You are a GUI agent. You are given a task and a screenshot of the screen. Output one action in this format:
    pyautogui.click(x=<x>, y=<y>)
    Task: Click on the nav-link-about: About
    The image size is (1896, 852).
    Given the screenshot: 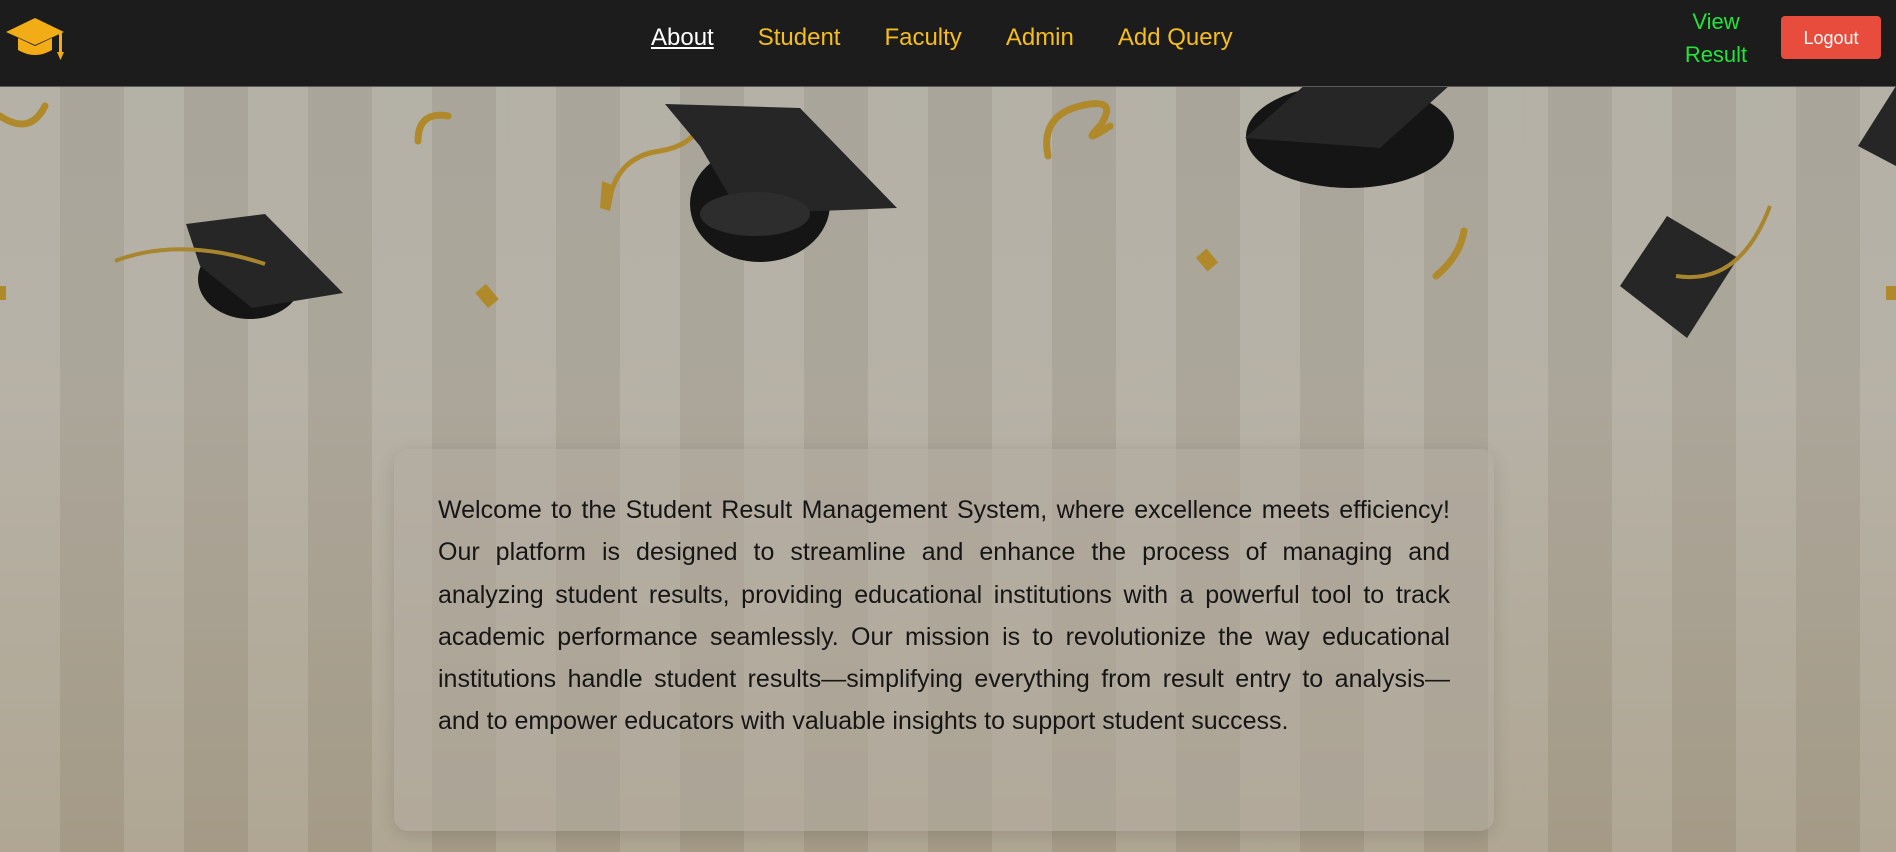 What is the action you would take?
    pyautogui.click(x=682, y=38)
    